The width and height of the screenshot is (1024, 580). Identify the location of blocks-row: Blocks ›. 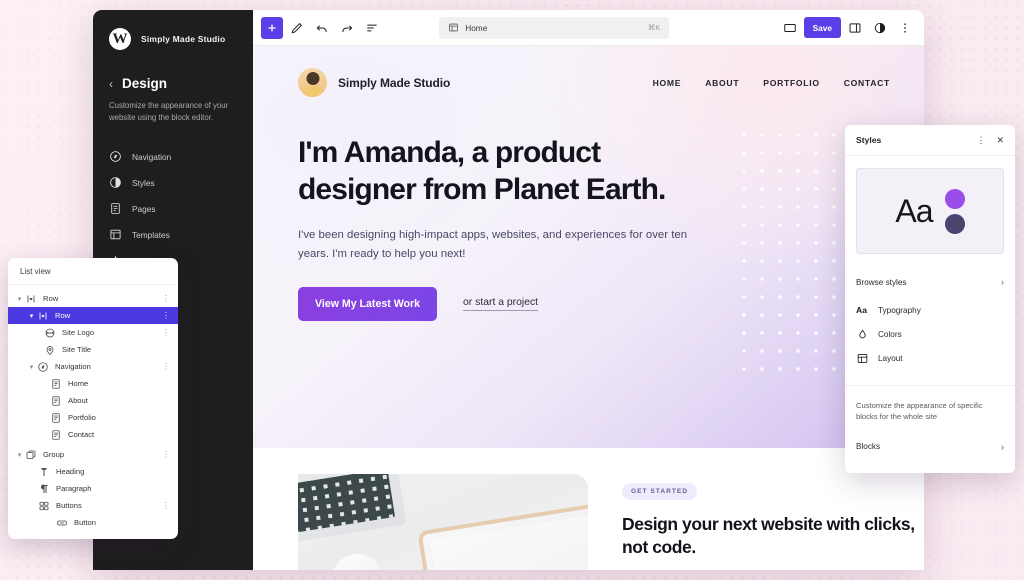
(930, 447).